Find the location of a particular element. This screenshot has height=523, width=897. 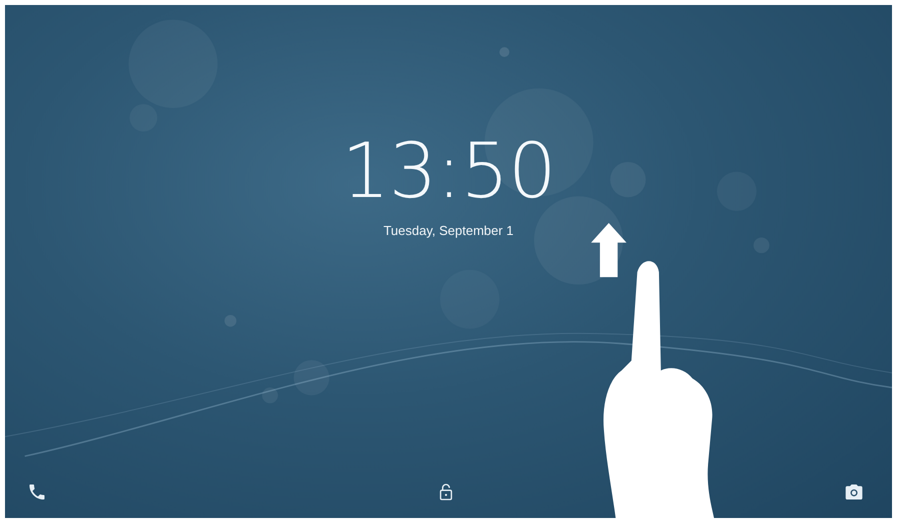

camera-icon is located at coordinates (854, 492).